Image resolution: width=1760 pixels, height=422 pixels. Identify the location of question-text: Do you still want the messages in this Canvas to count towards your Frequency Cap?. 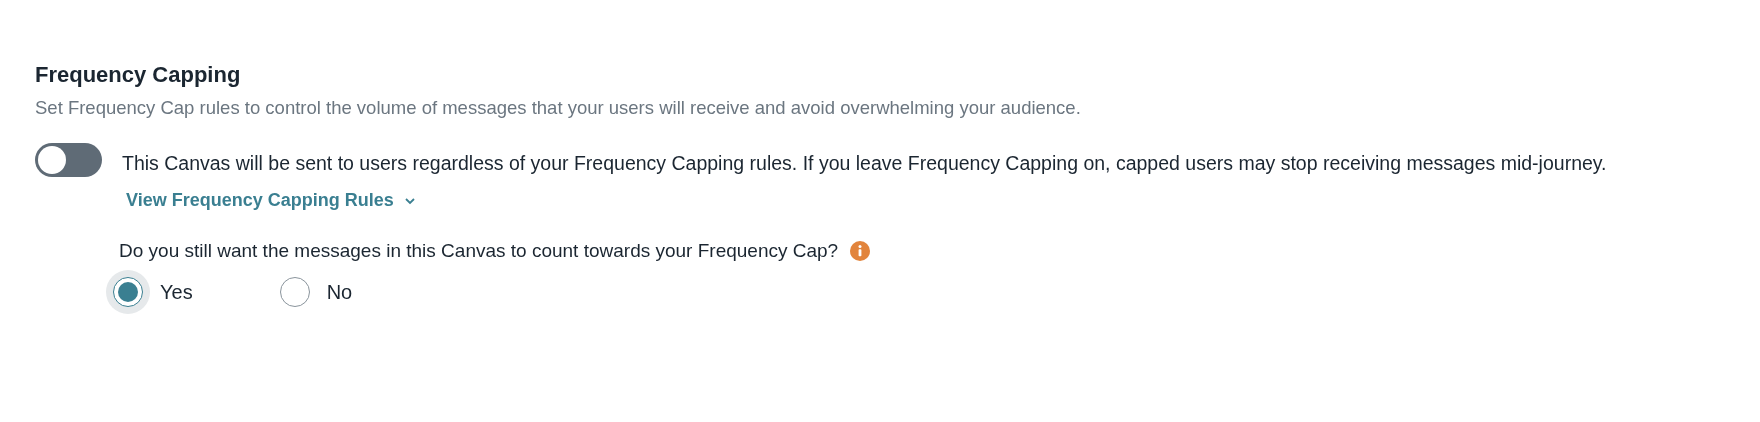
(479, 251).